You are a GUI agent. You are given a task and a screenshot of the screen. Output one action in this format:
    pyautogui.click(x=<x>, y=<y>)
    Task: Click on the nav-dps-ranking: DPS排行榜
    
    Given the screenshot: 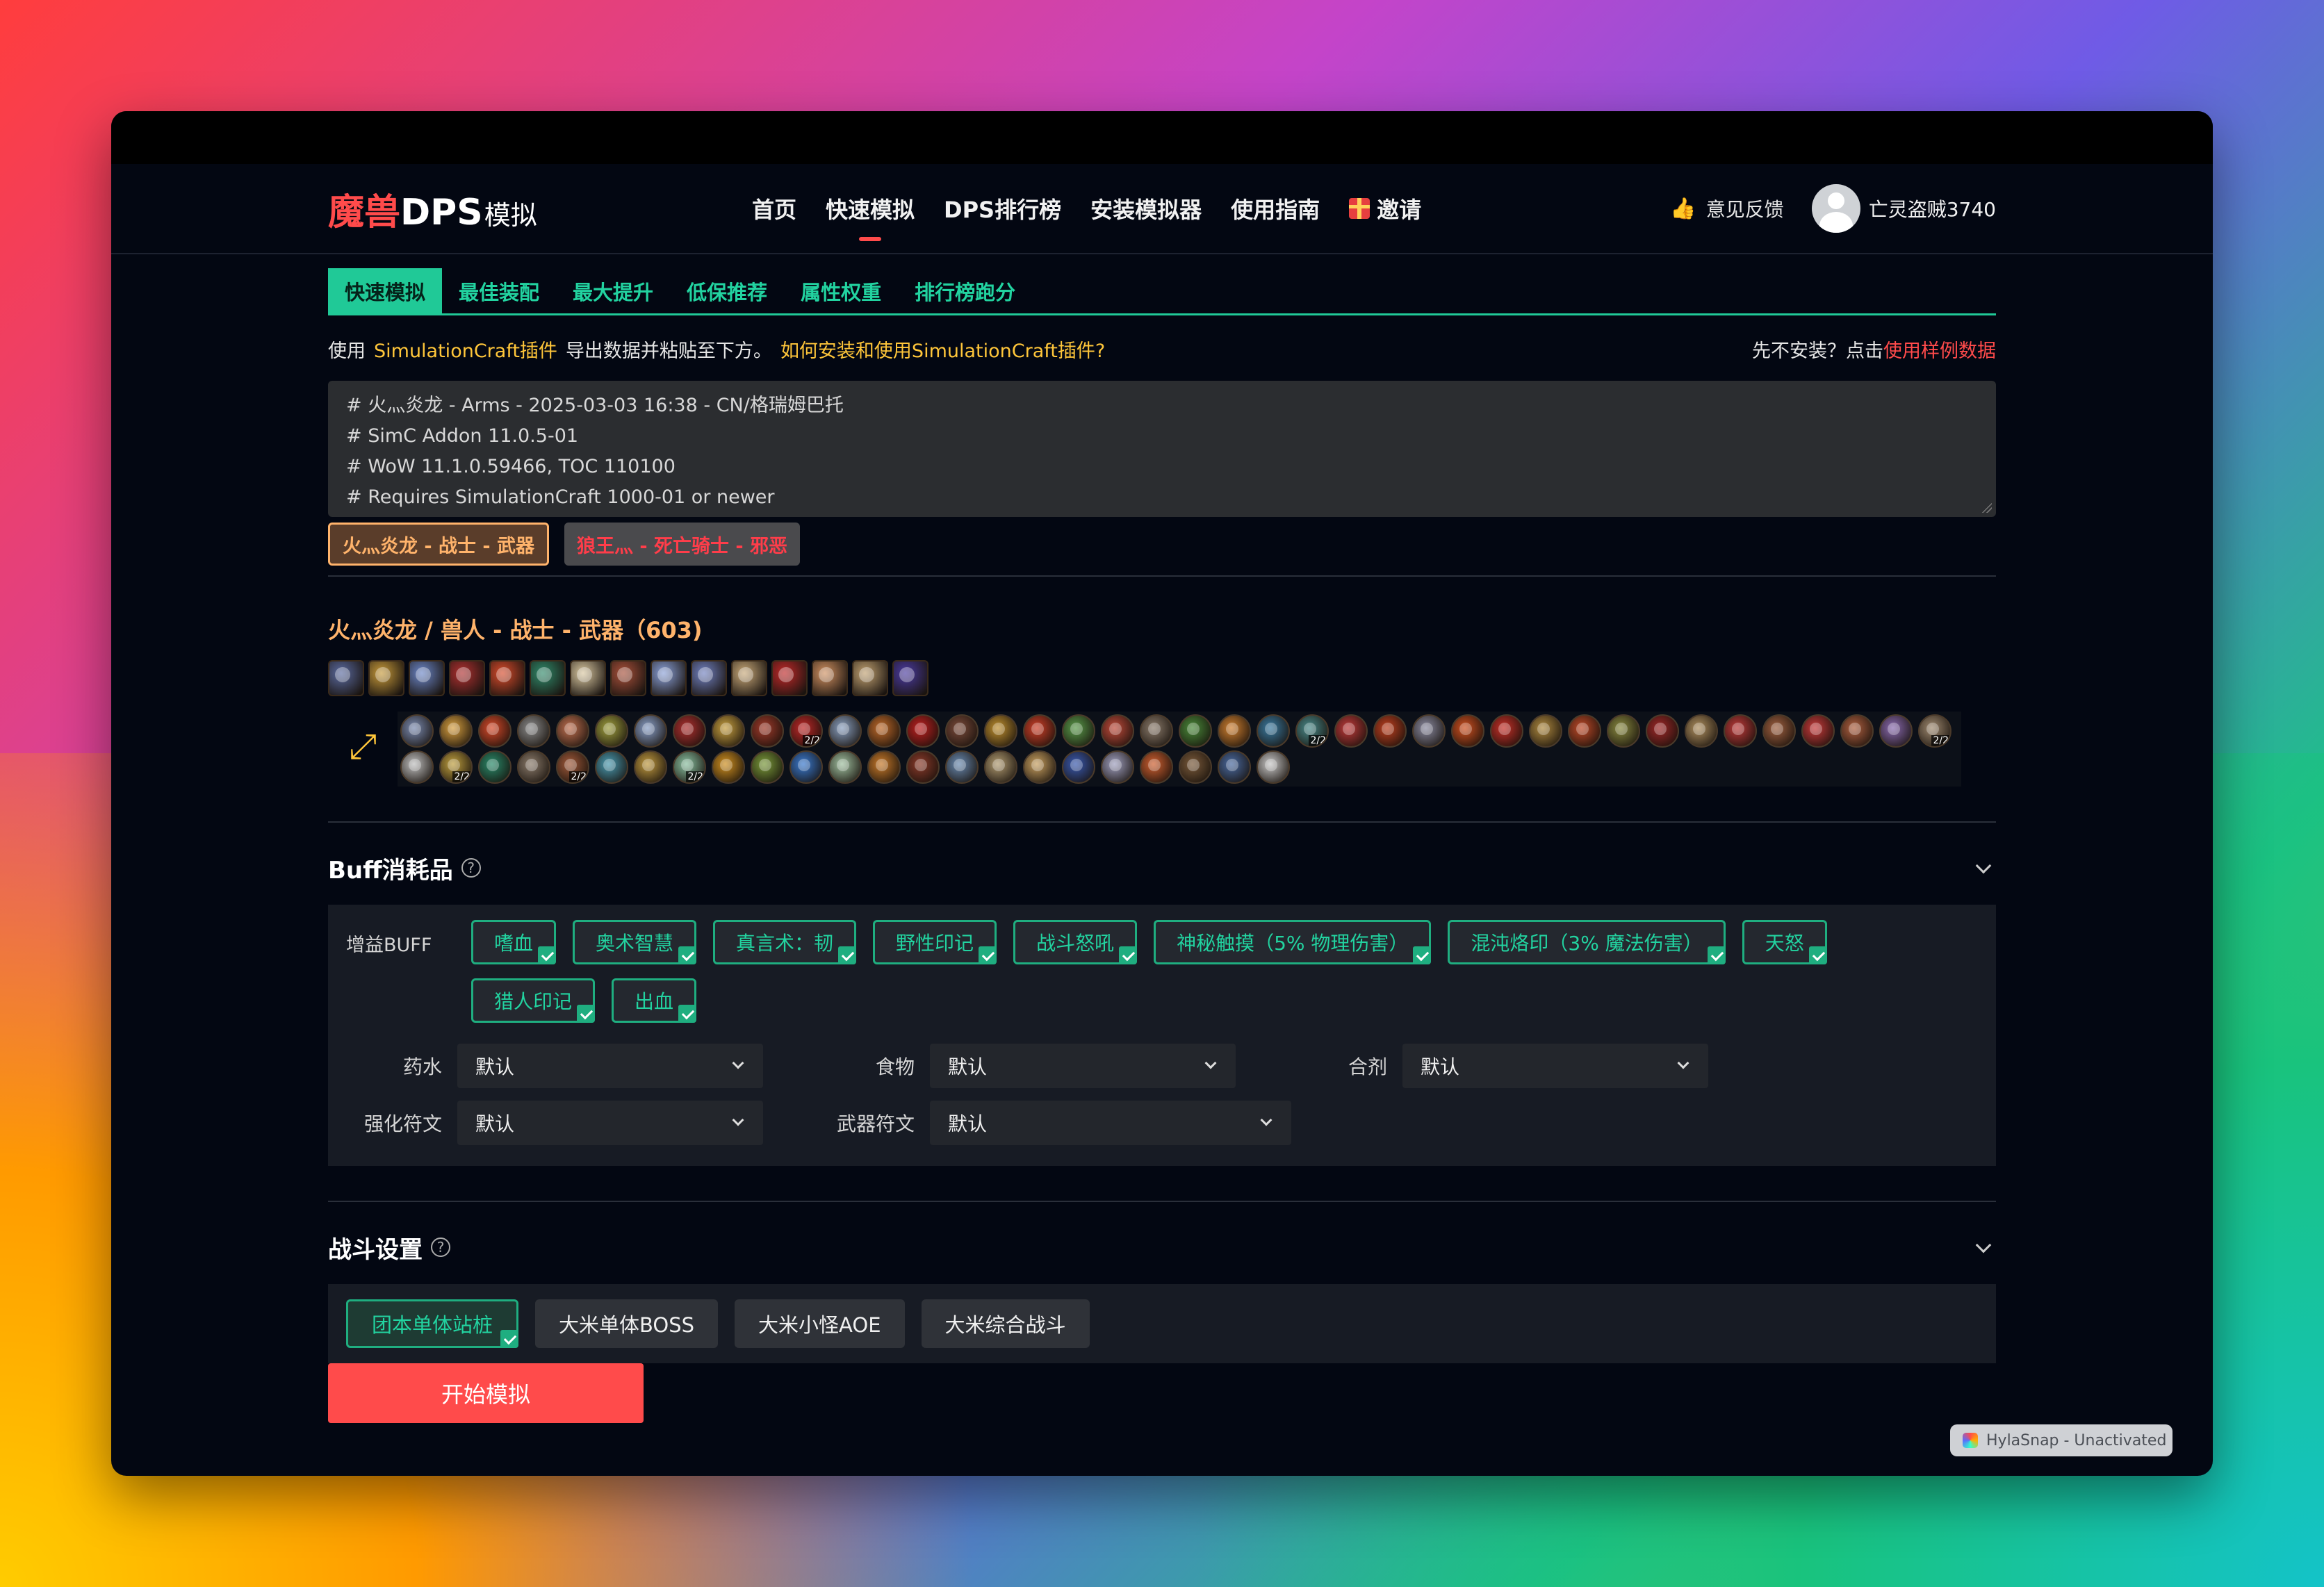 What is the action you would take?
    pyautogui.click(x=1002, y=208)
    